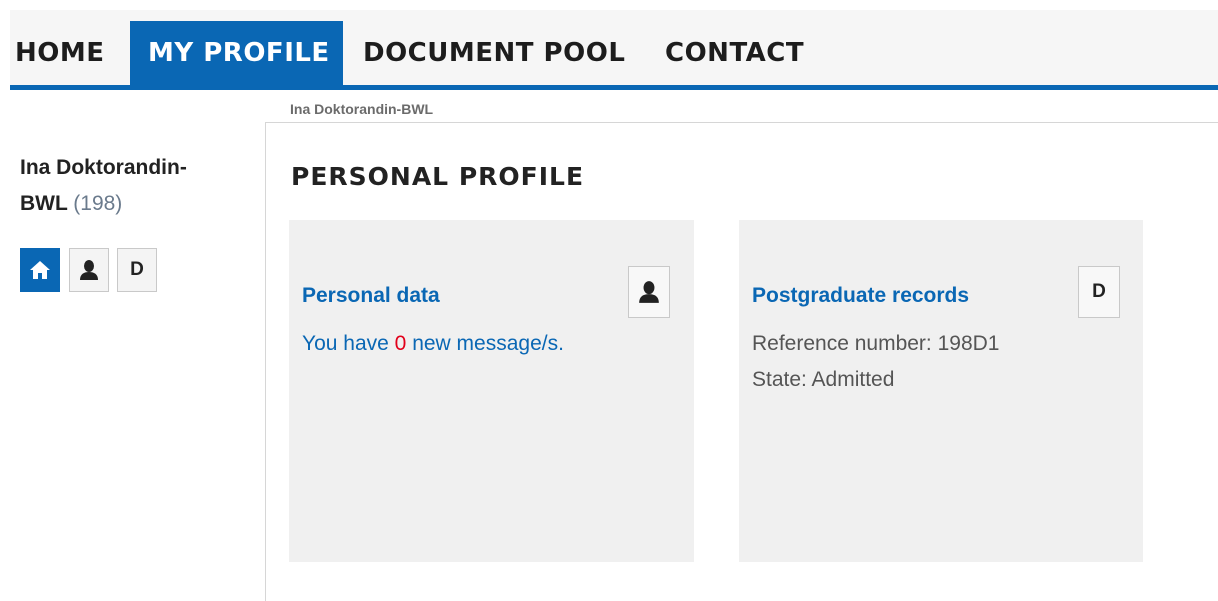 Image resolution: width=1218 pixels, height=601 pixels. Describe the element at coordinates (876, 343) in the screenshot. I see `reference-number: Reference number: 198D1` at that location.